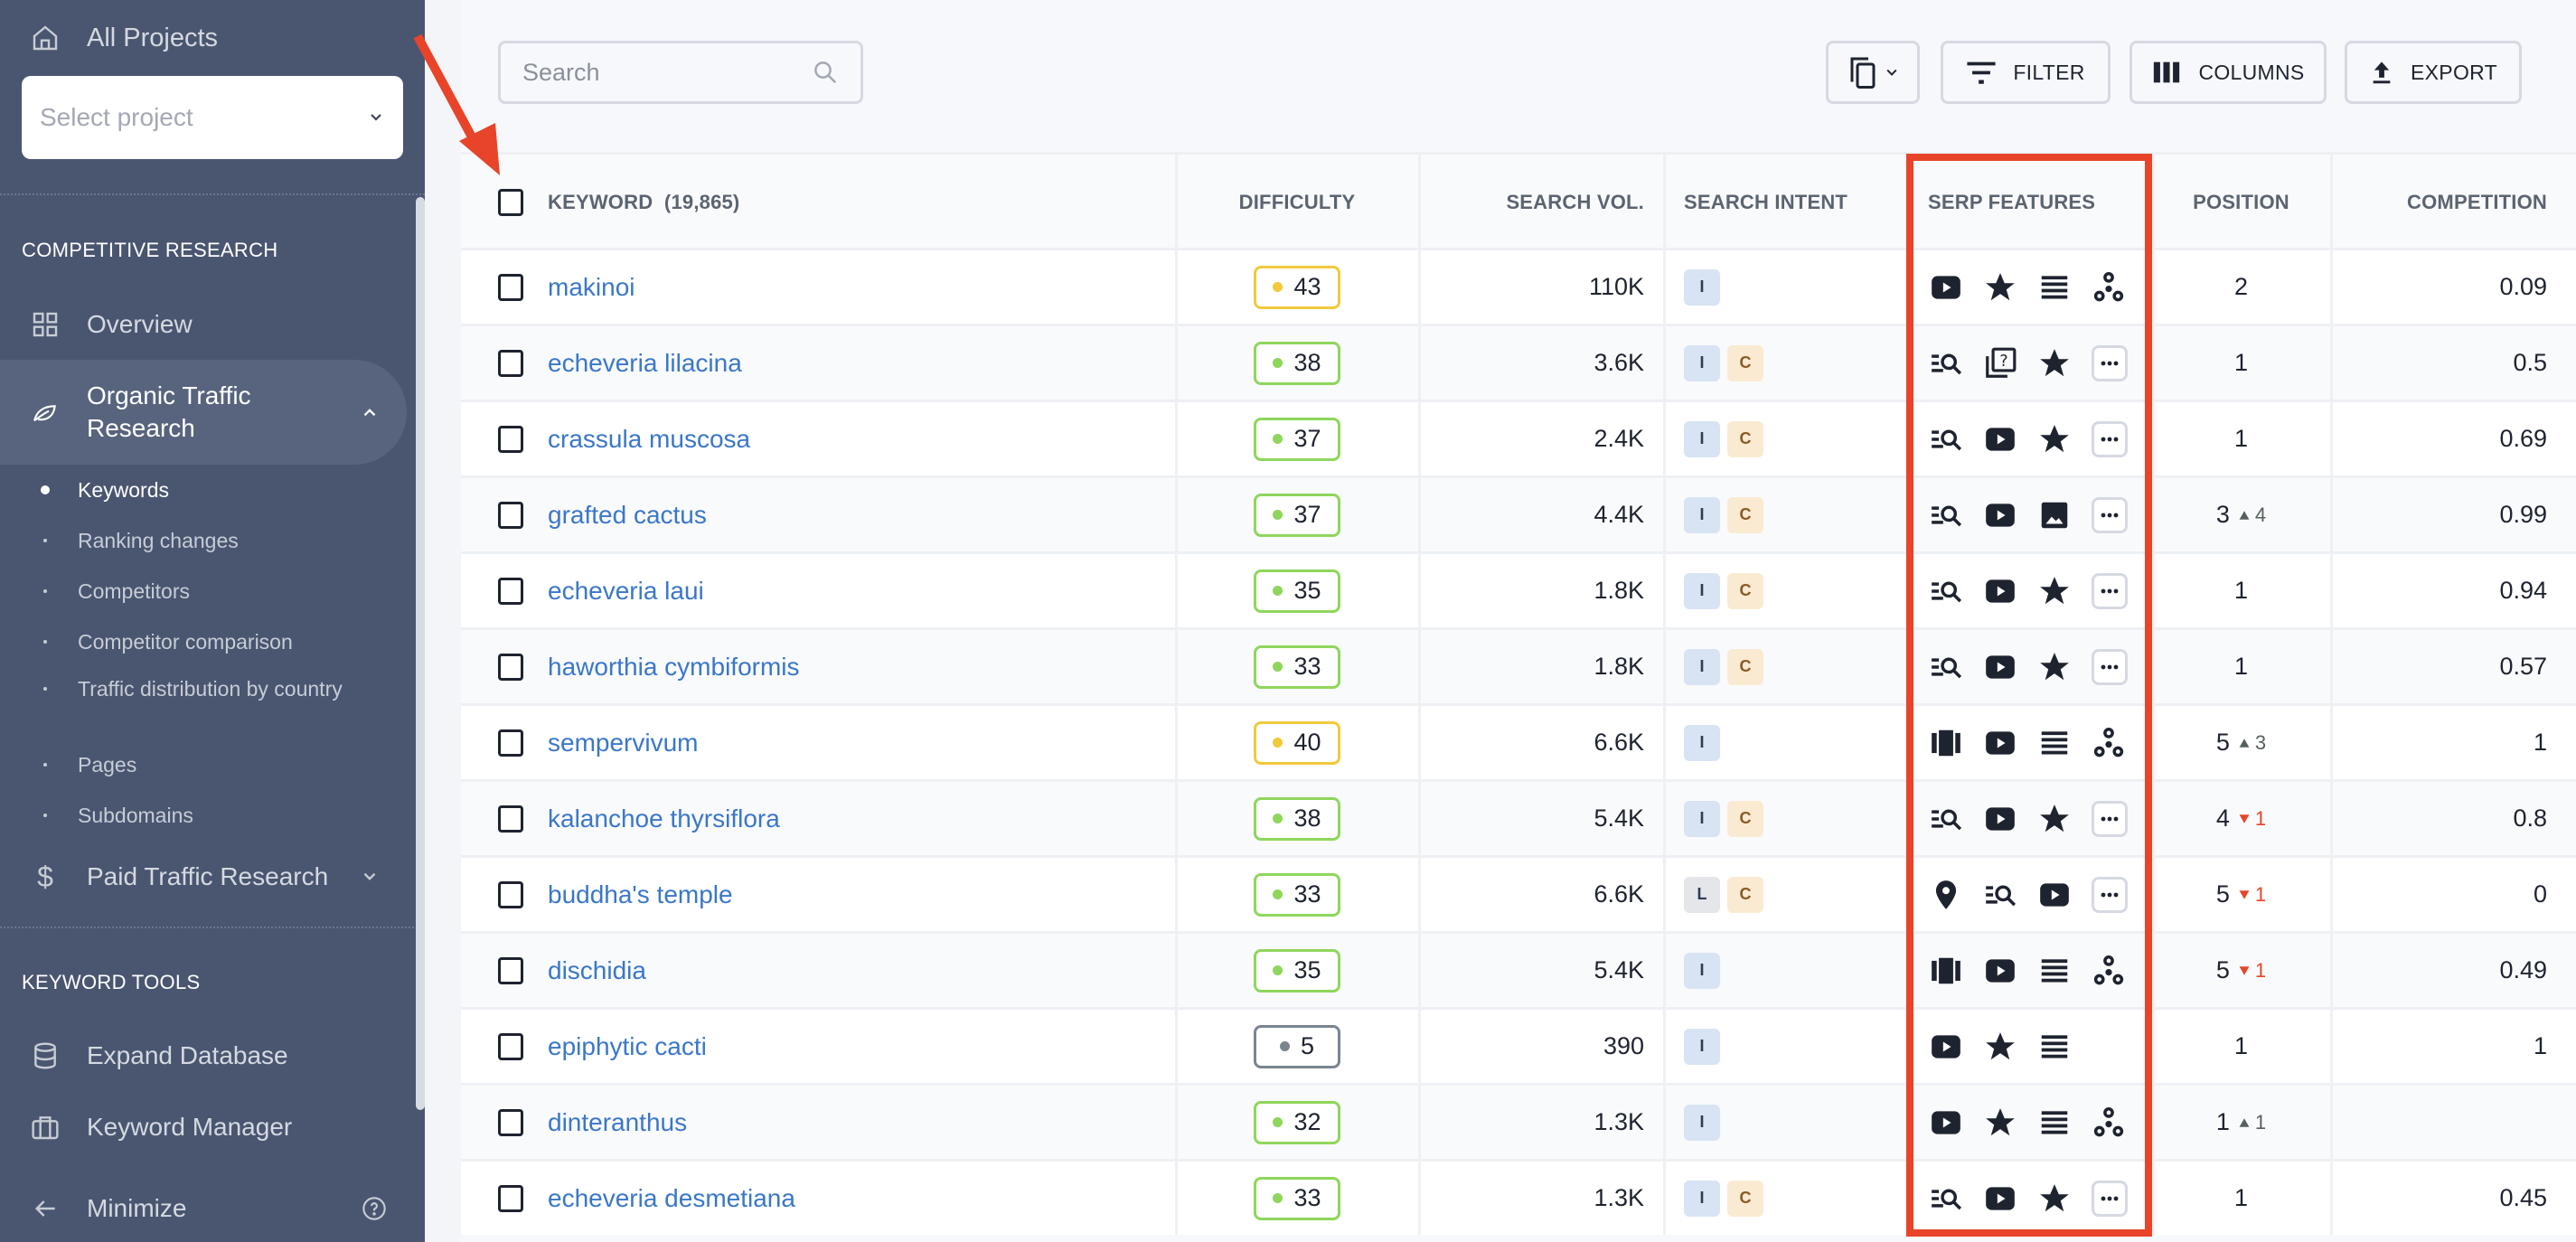 Image resolution: width=2576 pixels, height=1242 pixels. Describe the element at coordinates (680, 72) in the screenshot. I see `search-box` at that location.